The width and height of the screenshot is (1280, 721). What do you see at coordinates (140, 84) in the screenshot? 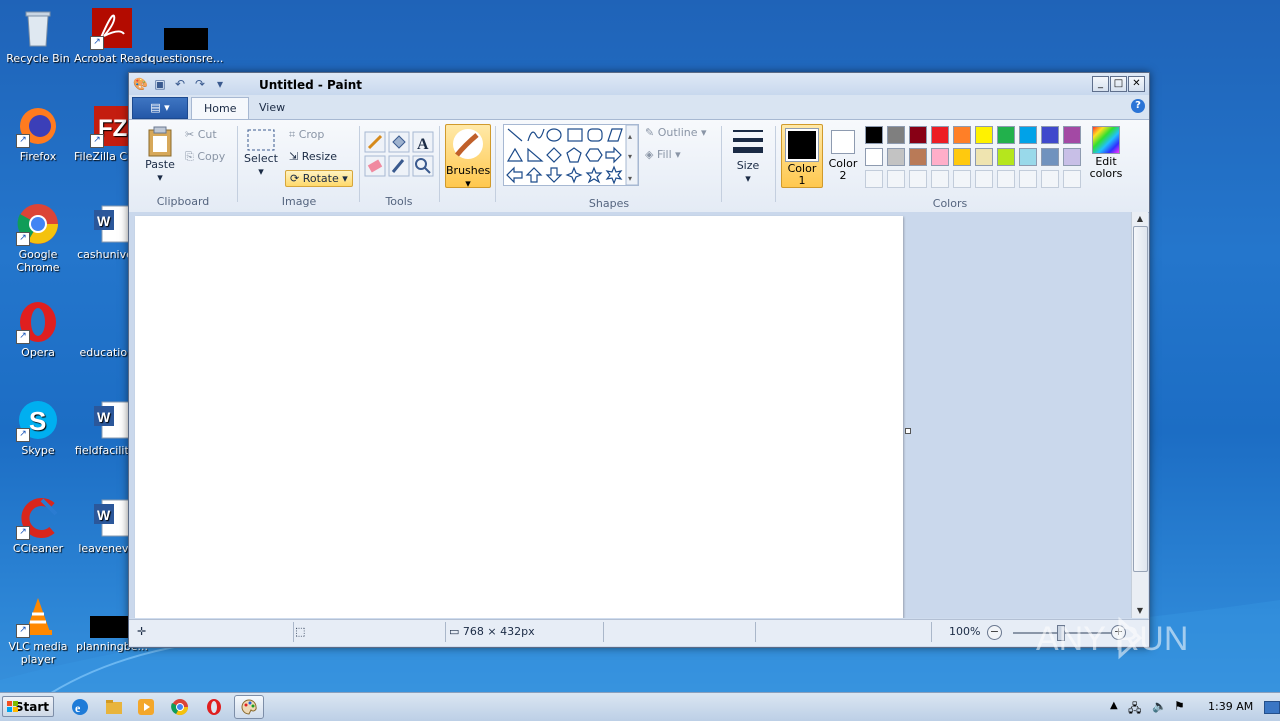
I see `paint-app-icon: 🎨` at bounding box center [140, 84].